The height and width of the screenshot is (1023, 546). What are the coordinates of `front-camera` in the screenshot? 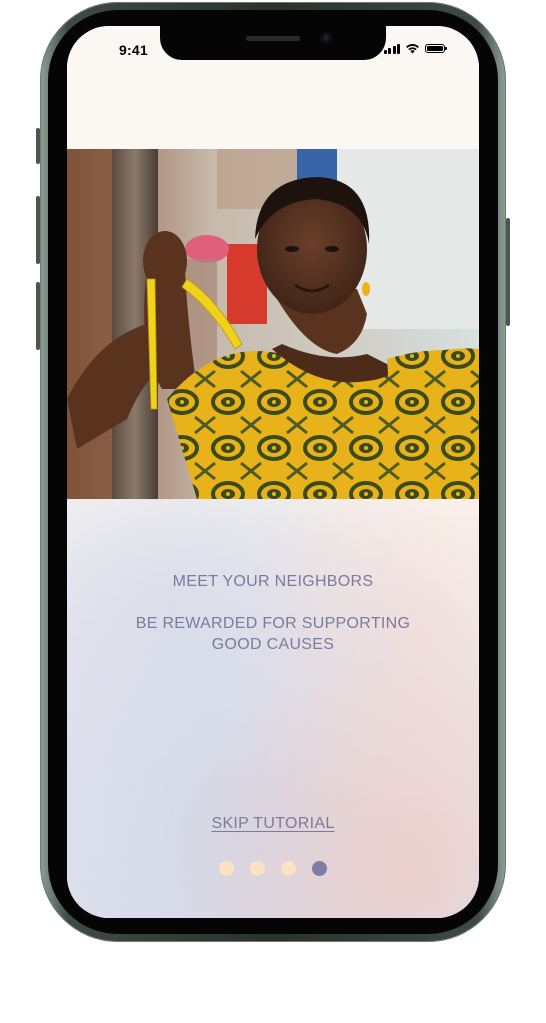 It's located at (326, 38).